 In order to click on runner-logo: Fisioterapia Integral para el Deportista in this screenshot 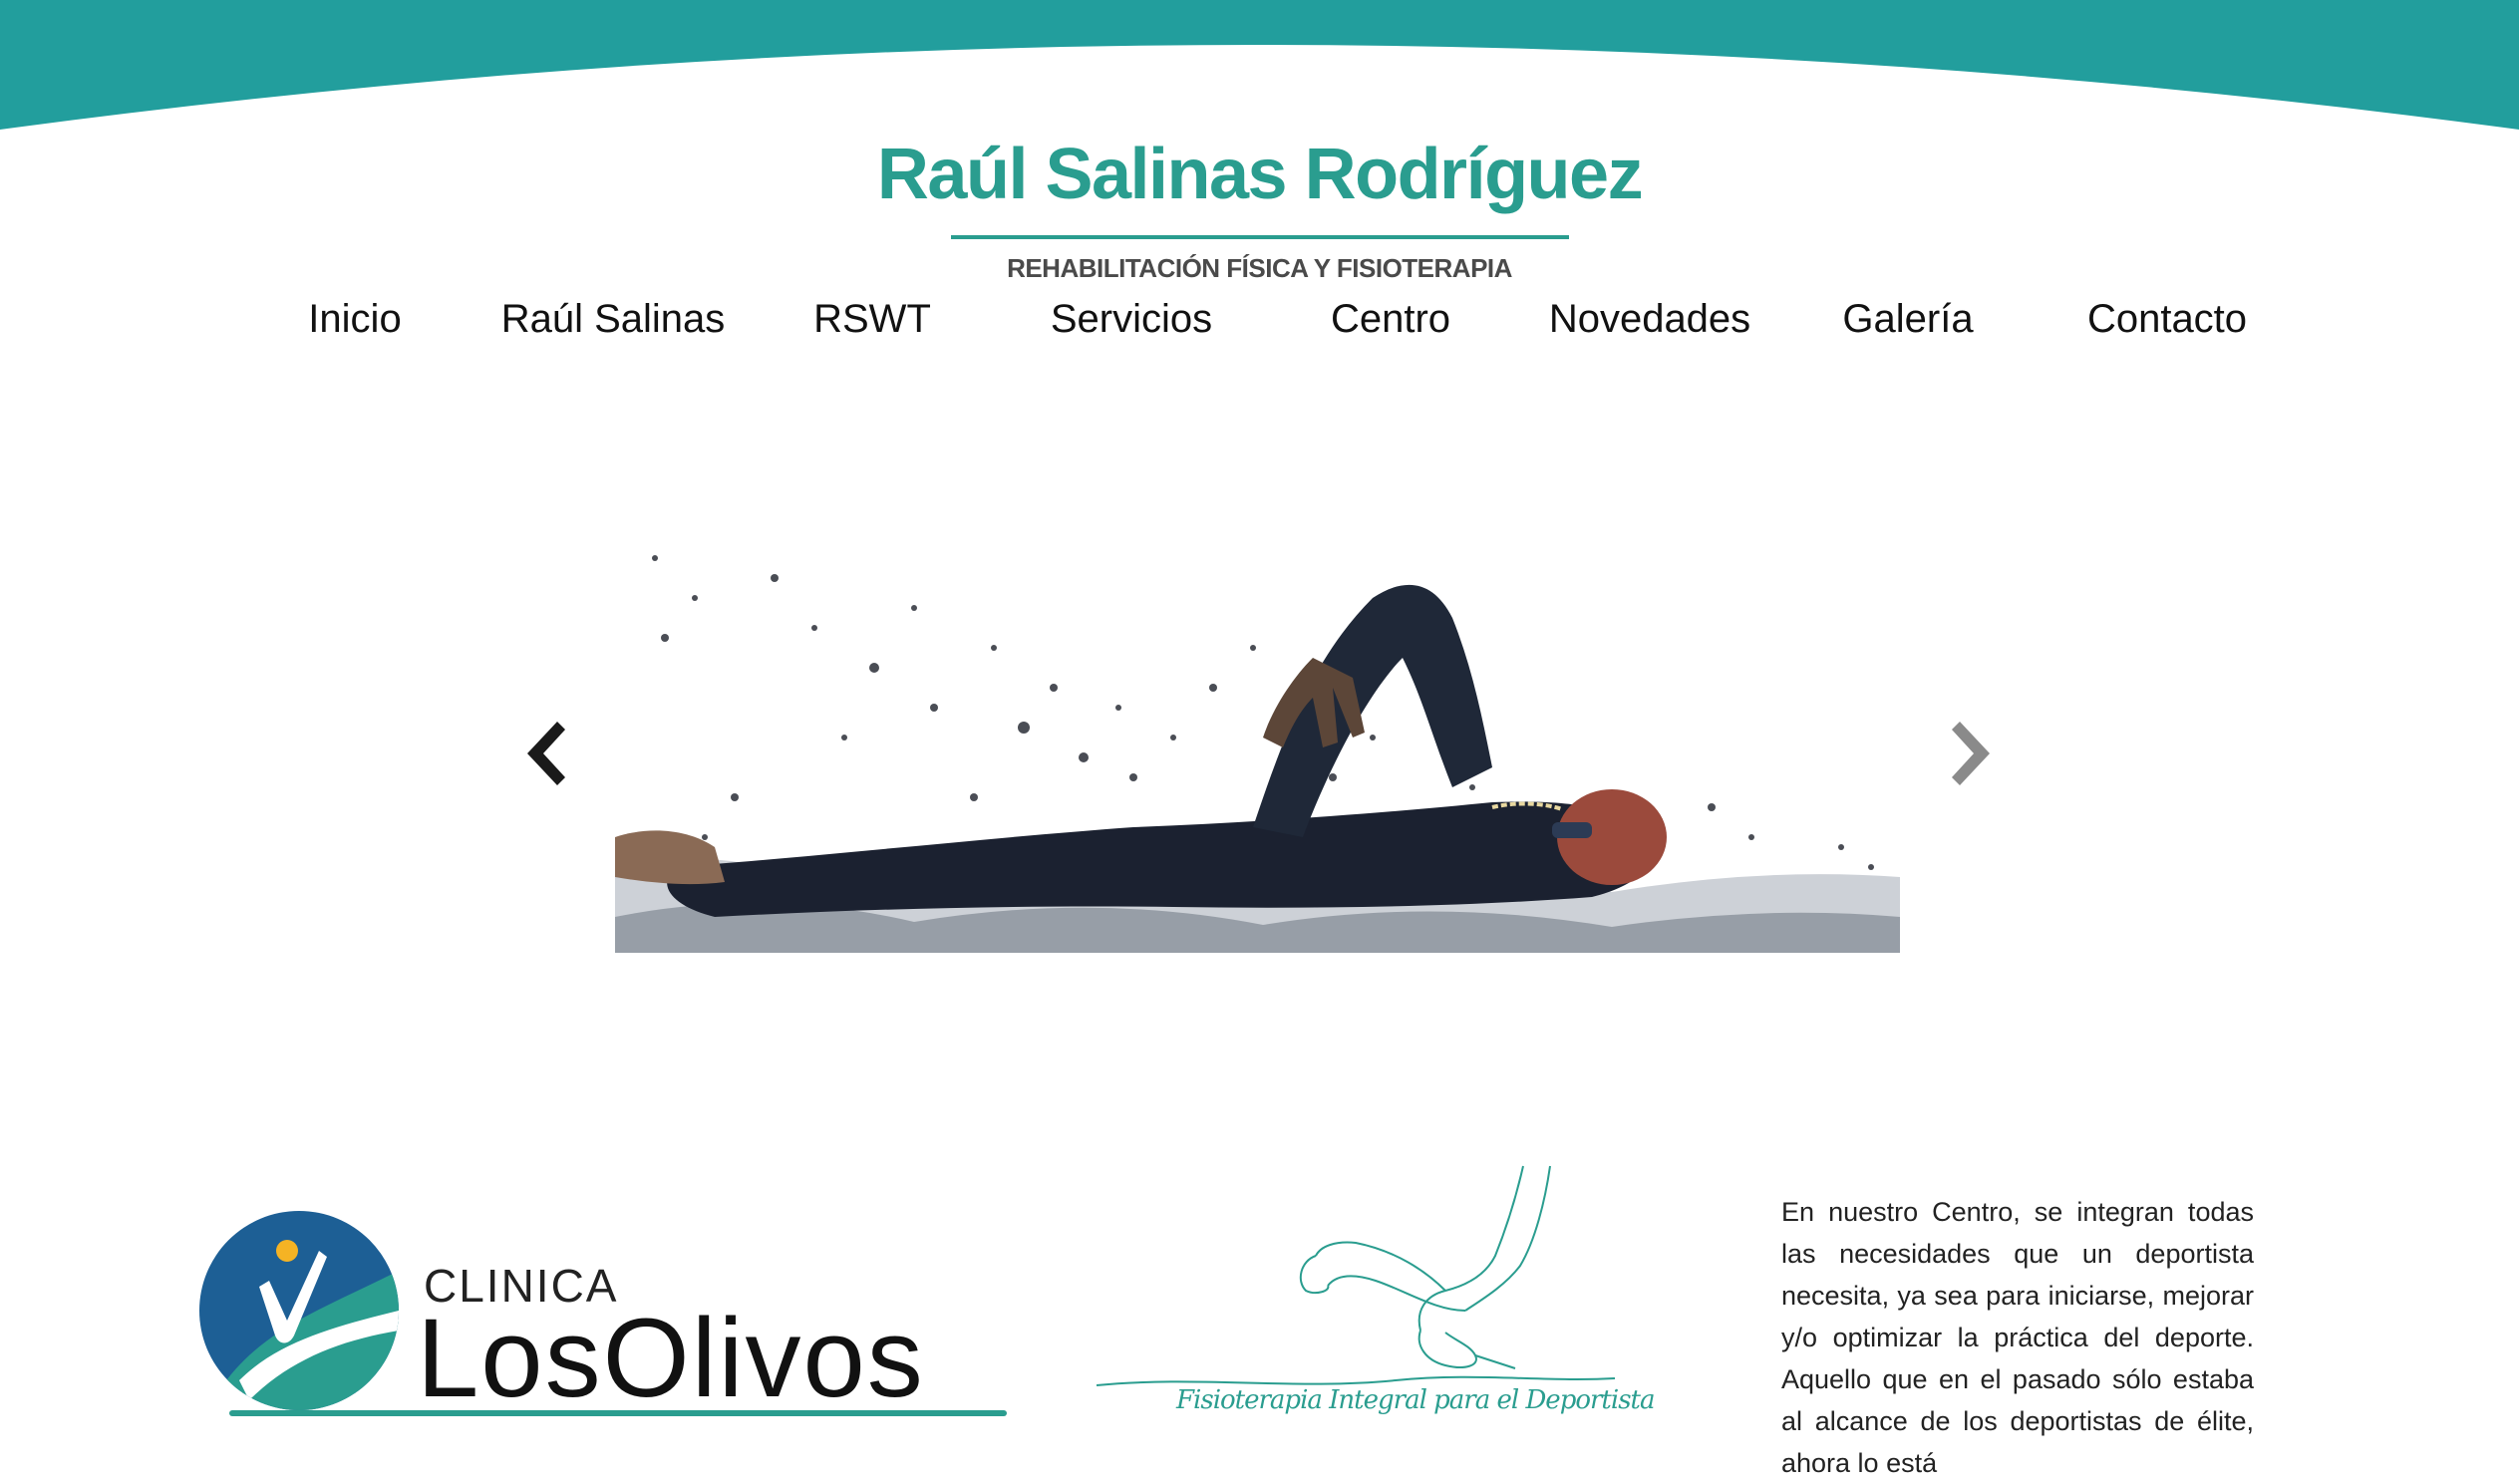, I will do `click(1375, 1301)`.